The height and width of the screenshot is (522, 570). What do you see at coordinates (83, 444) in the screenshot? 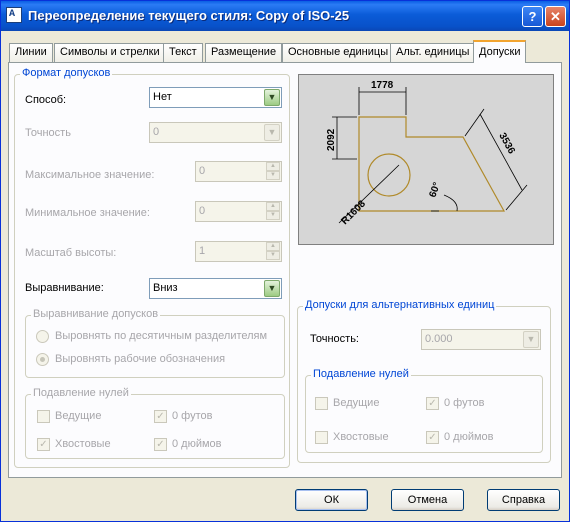
I see `trailing-label: Хвостовые` at bounding box center [83, 444].